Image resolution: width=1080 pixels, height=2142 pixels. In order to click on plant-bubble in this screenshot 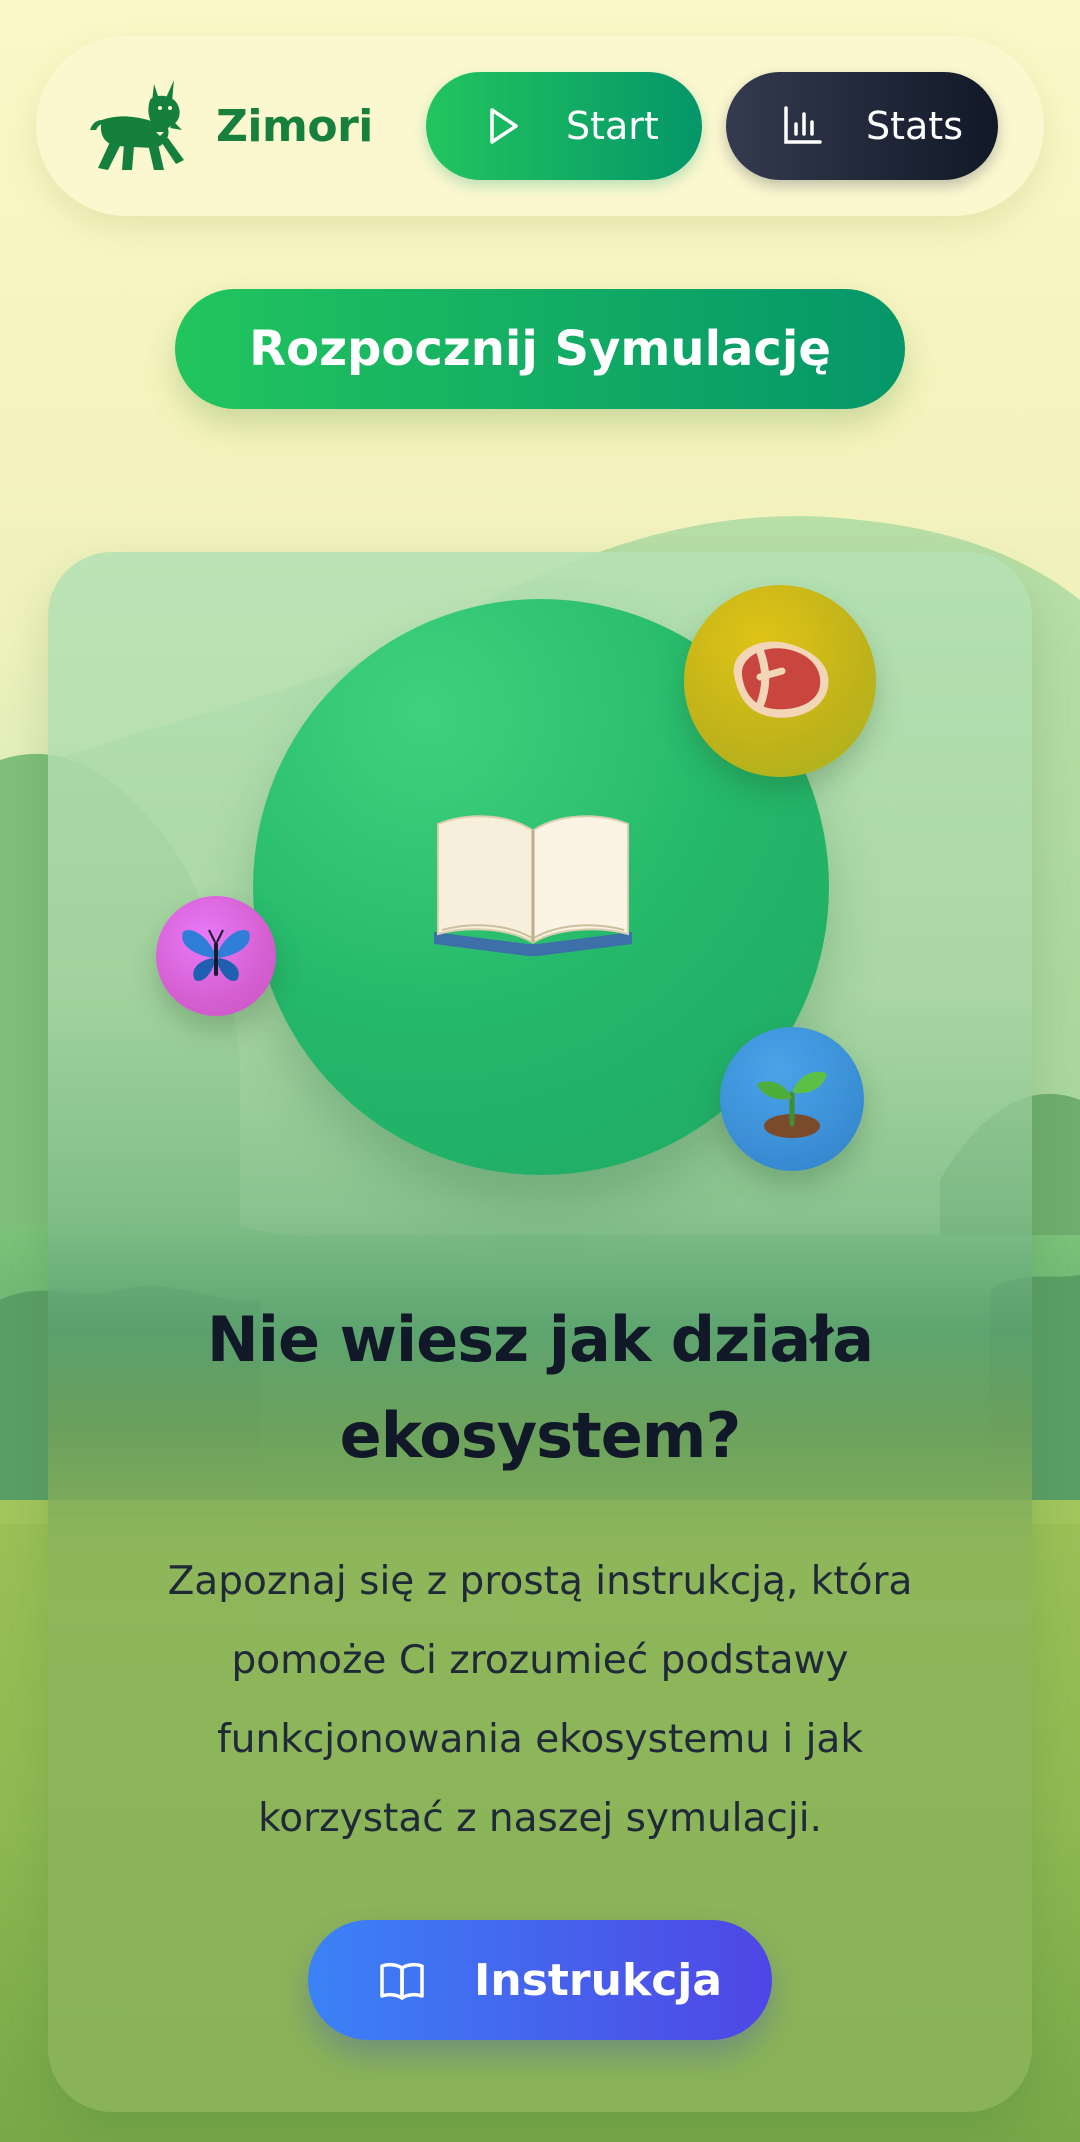, I will do `click(792, 1099)`.